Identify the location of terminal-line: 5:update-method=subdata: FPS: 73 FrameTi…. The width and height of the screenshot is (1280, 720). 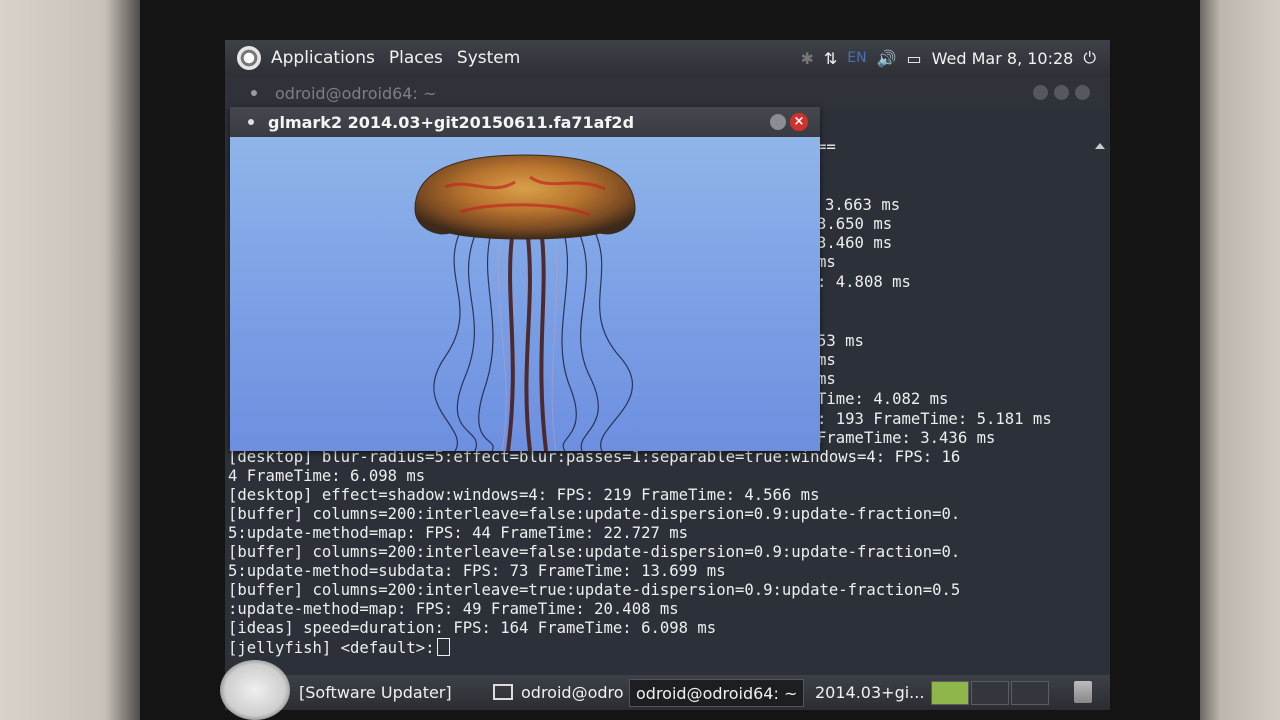
(477, 571).